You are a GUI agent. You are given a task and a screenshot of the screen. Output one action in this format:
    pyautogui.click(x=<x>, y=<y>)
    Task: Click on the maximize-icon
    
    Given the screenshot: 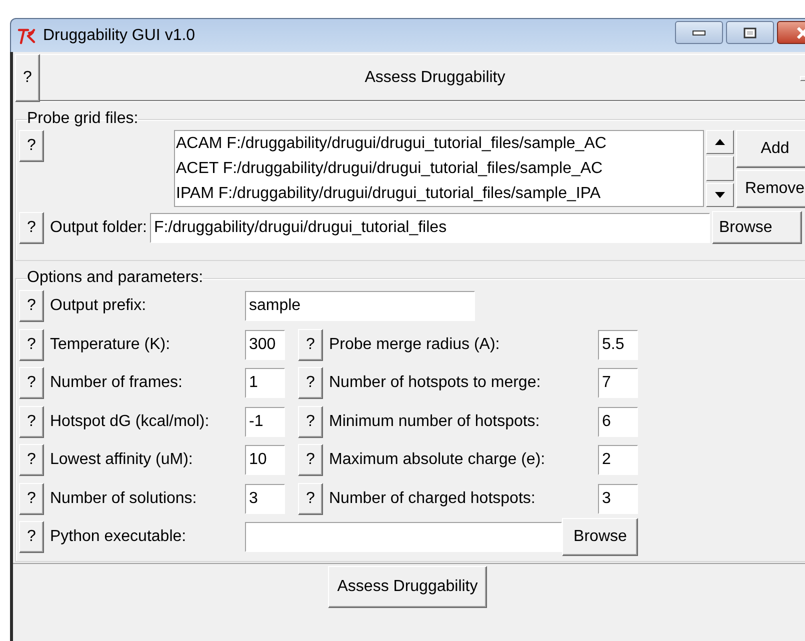 What is the action you would take?
    pyautogui.click(x=750, y=32)
    